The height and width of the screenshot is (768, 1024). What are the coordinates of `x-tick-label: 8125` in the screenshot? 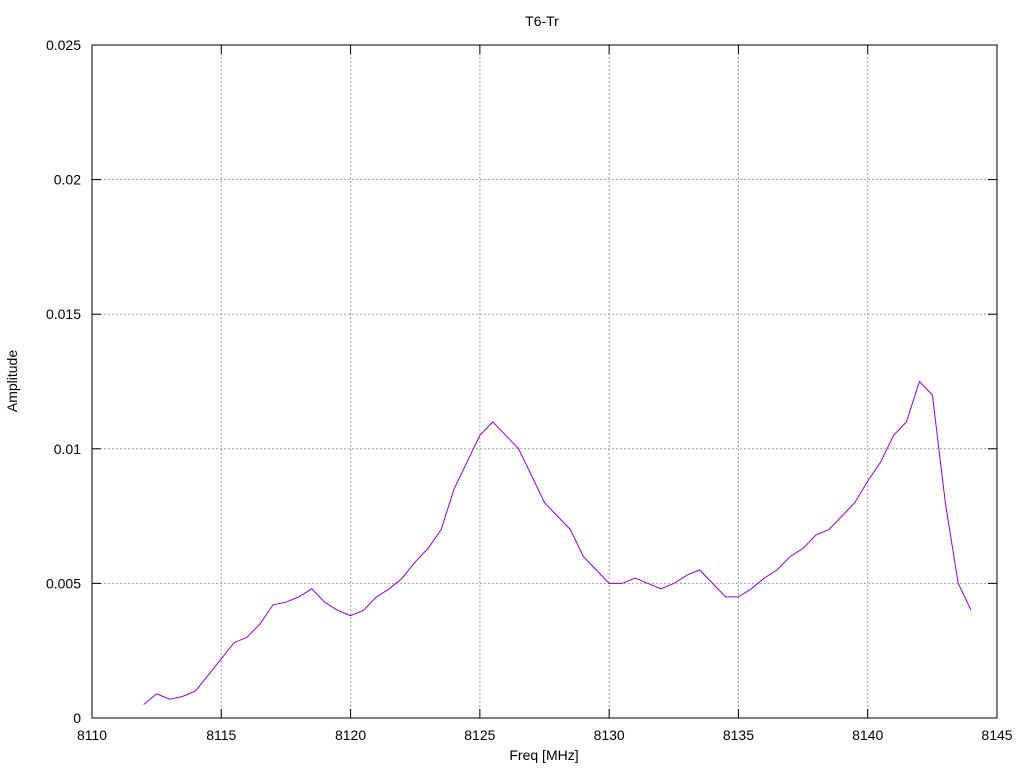 It's located at (479, 735).